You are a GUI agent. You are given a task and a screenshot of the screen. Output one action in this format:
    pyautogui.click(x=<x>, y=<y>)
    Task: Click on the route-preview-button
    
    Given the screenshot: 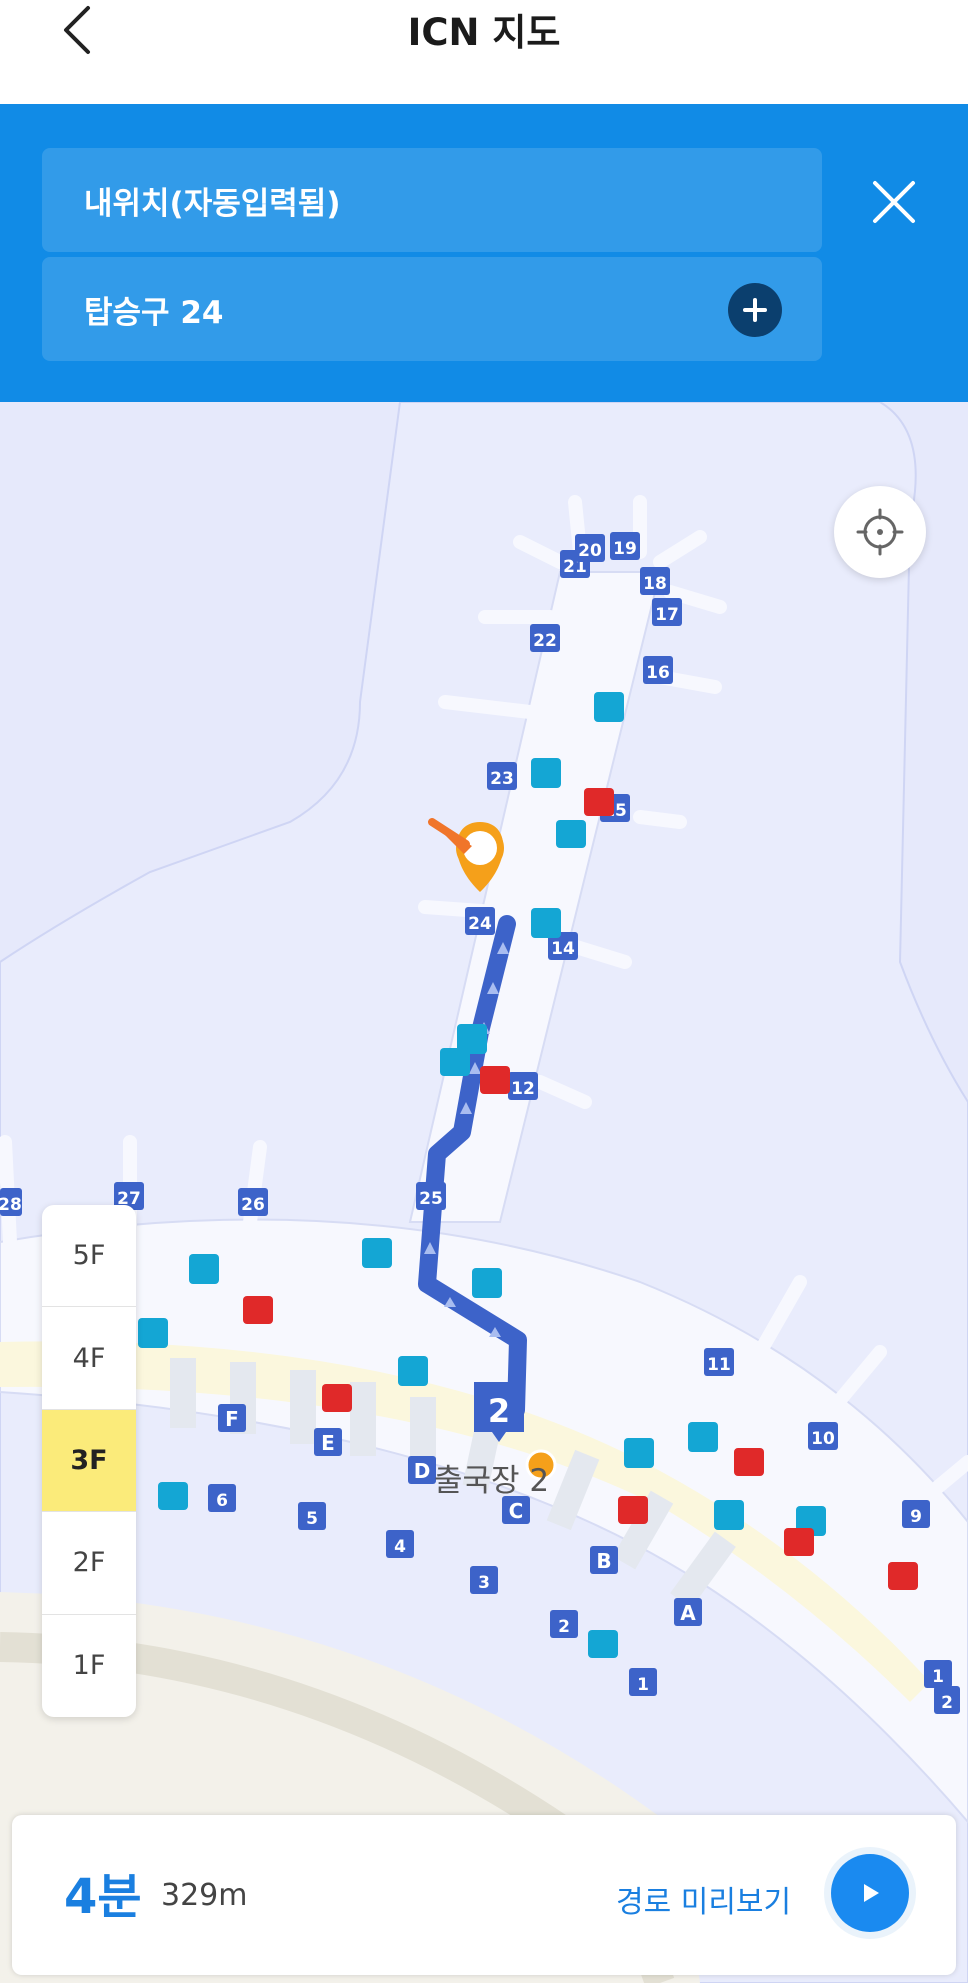 What is the action you would take?
    pyautogui.click(x=870, y=1893)
    